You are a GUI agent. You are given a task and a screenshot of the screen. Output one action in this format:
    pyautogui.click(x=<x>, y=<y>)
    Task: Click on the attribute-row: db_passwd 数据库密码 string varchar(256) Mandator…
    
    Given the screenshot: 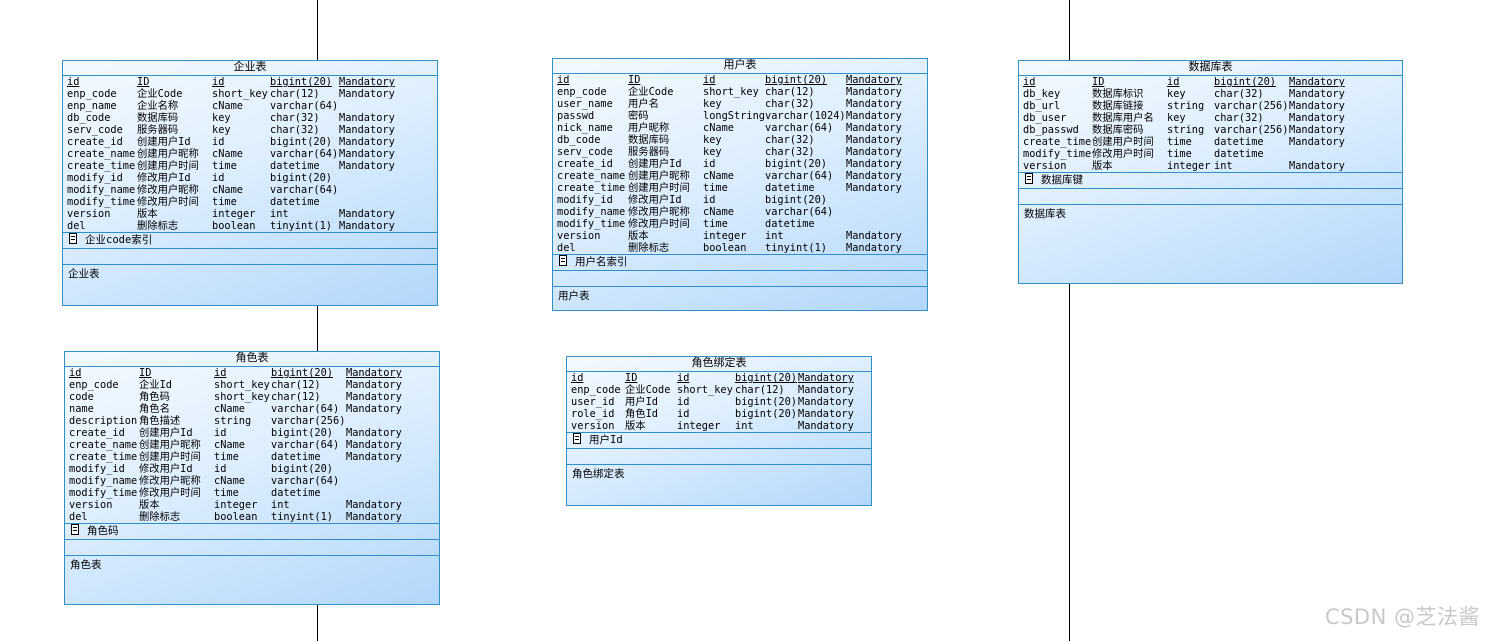 What is the action you would take?
    pyautogui.click(x=1210, y=130)
    